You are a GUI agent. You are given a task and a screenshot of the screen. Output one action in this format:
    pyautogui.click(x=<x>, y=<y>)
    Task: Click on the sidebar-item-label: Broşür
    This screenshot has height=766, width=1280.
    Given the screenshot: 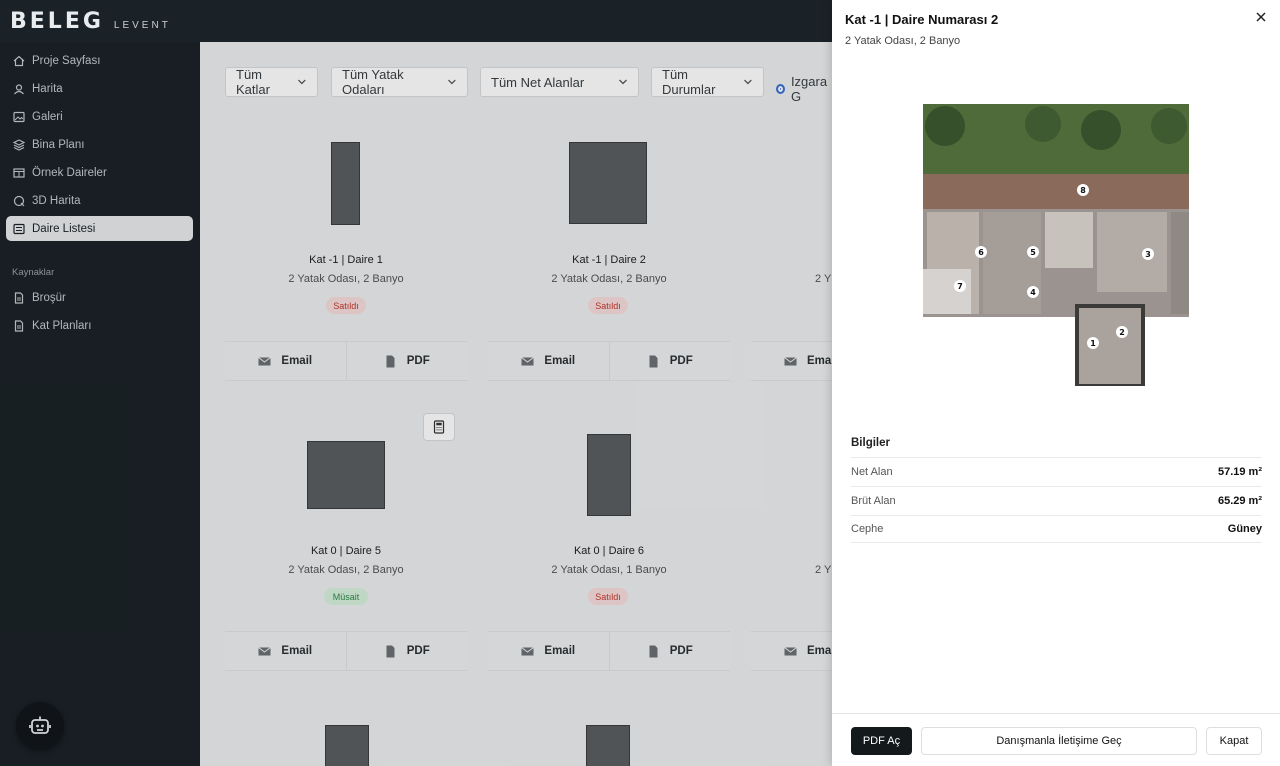 What is the action you would take?
    pyautogui.click(x=49, y=297)
    